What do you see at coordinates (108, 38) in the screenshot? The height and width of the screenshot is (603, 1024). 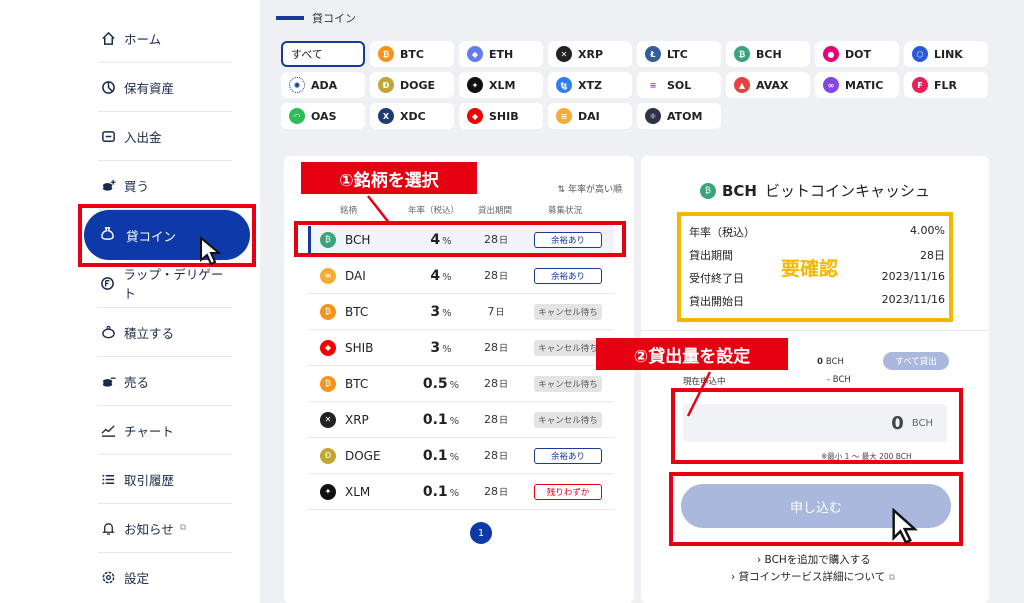 I see `home-icon` at bounding box center [108, 38].